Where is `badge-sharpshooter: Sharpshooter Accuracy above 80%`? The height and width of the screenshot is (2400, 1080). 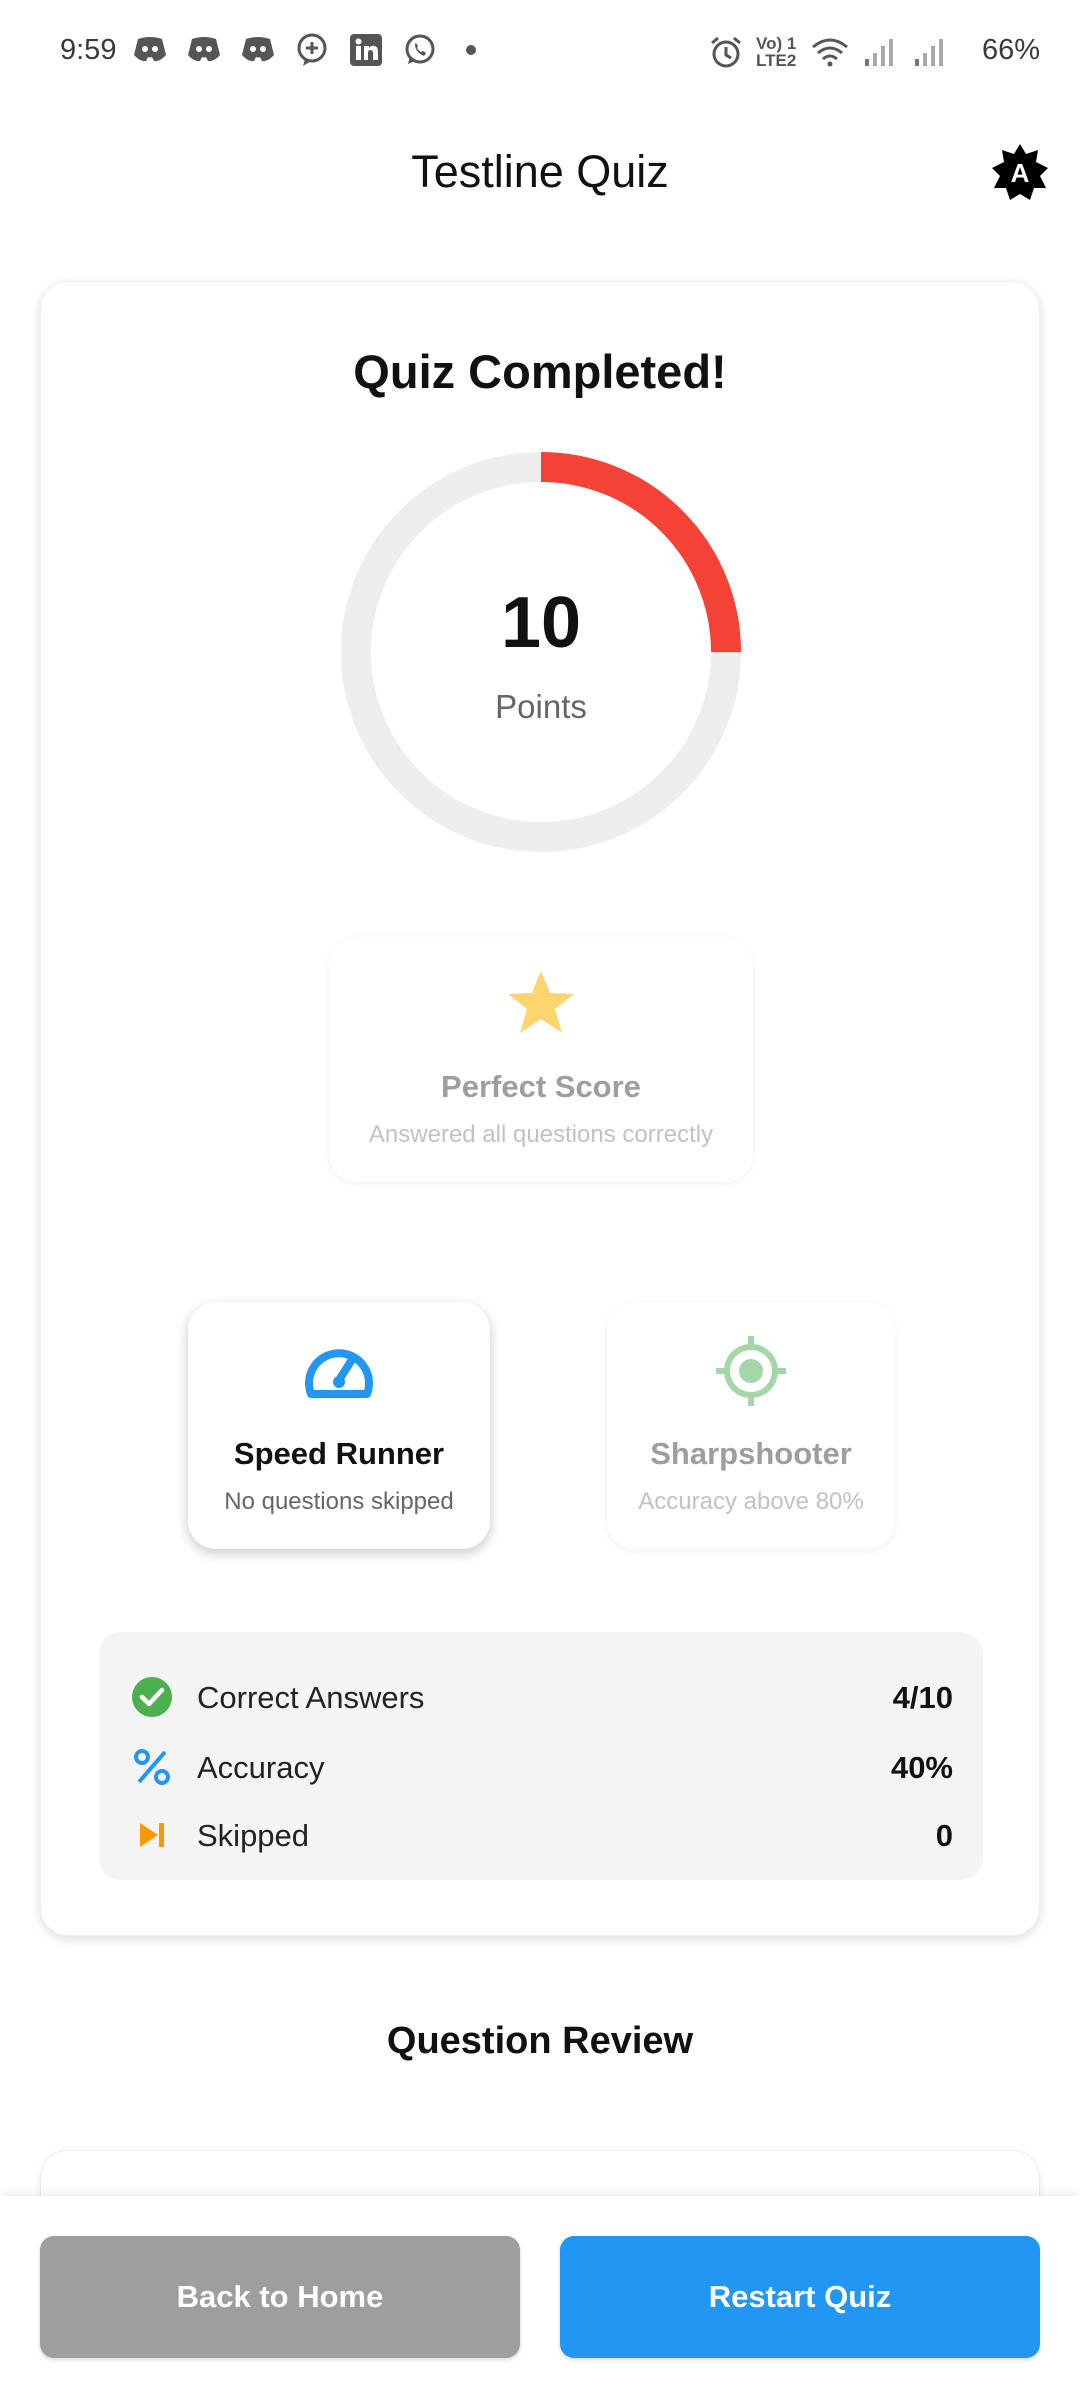
badge-sharpshooter: Sharpshooter Accuracy above 80% is located at coordinates (751, 1425).